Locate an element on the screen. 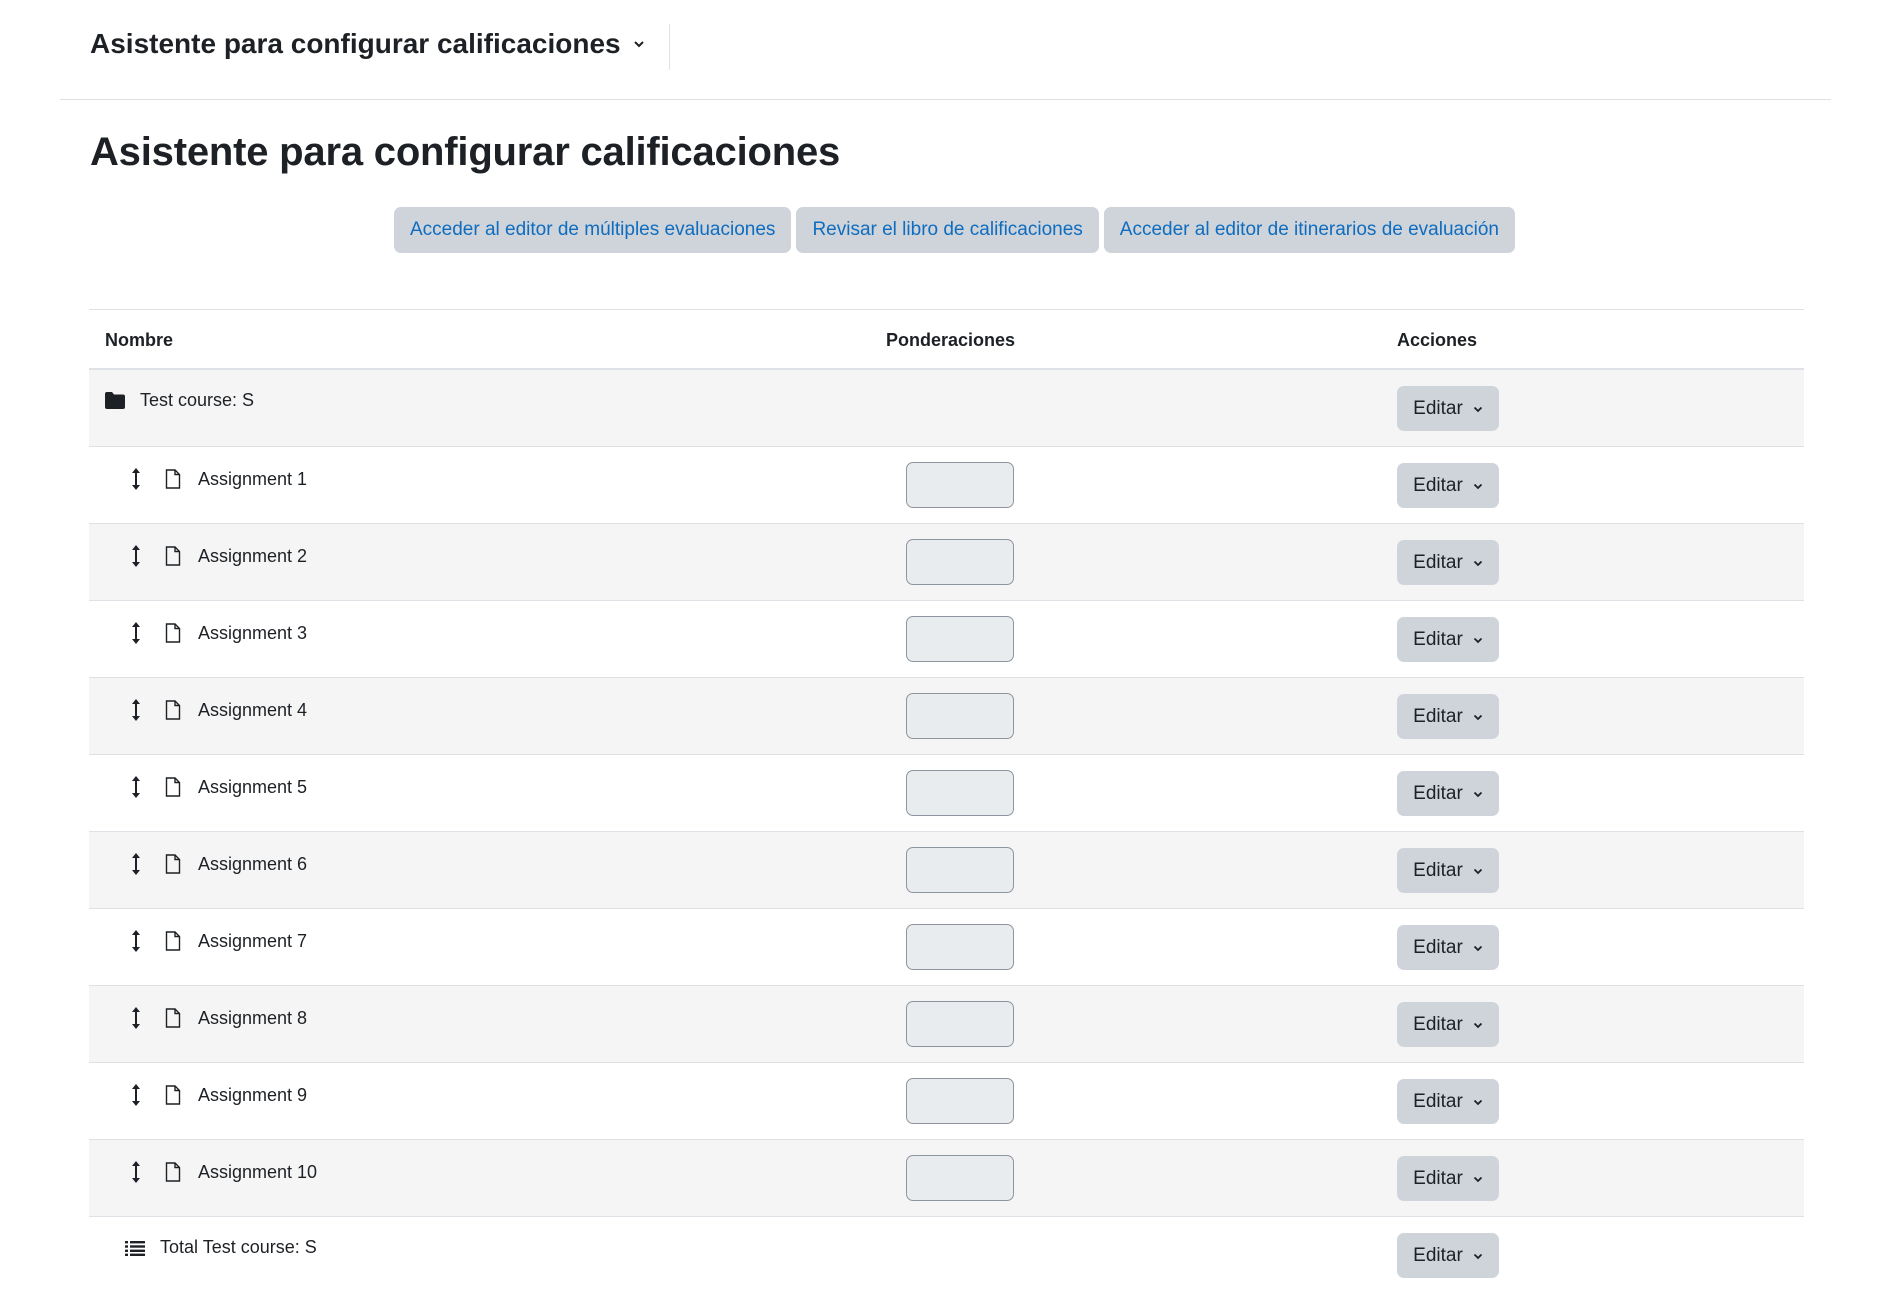  page-title: Asistente para configurar calificaciones is located at coordinates (465, 152).